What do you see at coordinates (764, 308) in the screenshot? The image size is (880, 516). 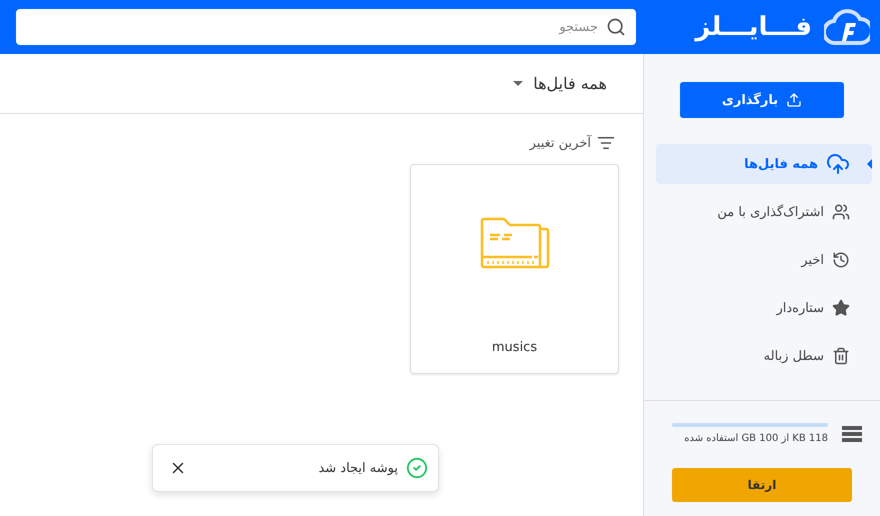 I see `sidebar-item: ستاره‌دار` at bounding box center [764, 308].